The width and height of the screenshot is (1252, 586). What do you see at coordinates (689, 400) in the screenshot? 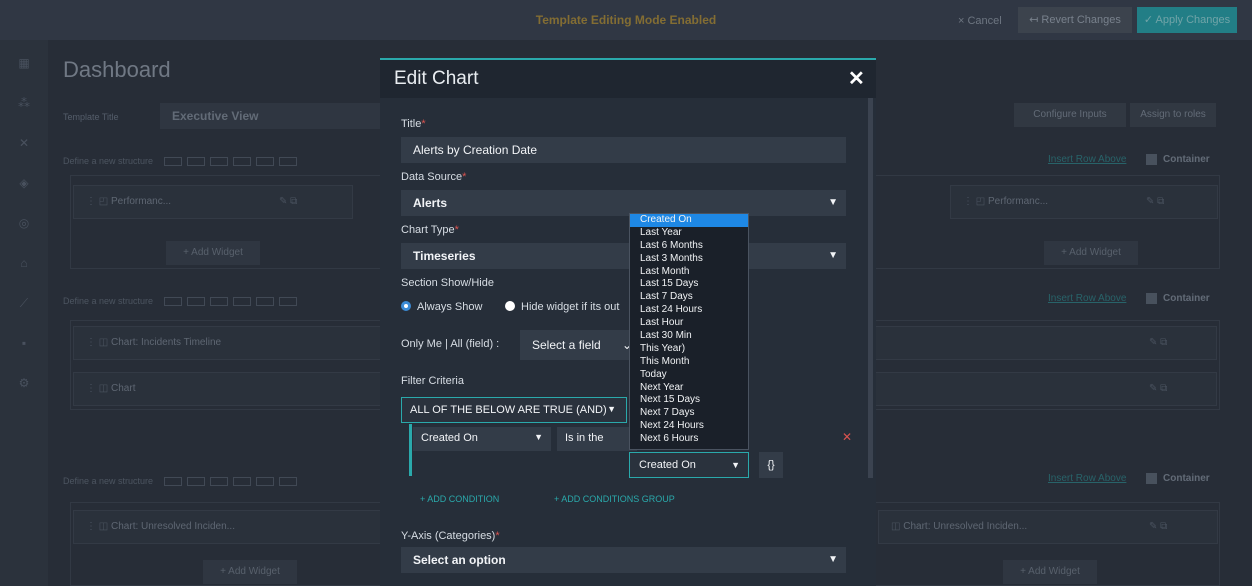
I see `dropdown-option: Next 15 Days` at bounding box center [689, 400].